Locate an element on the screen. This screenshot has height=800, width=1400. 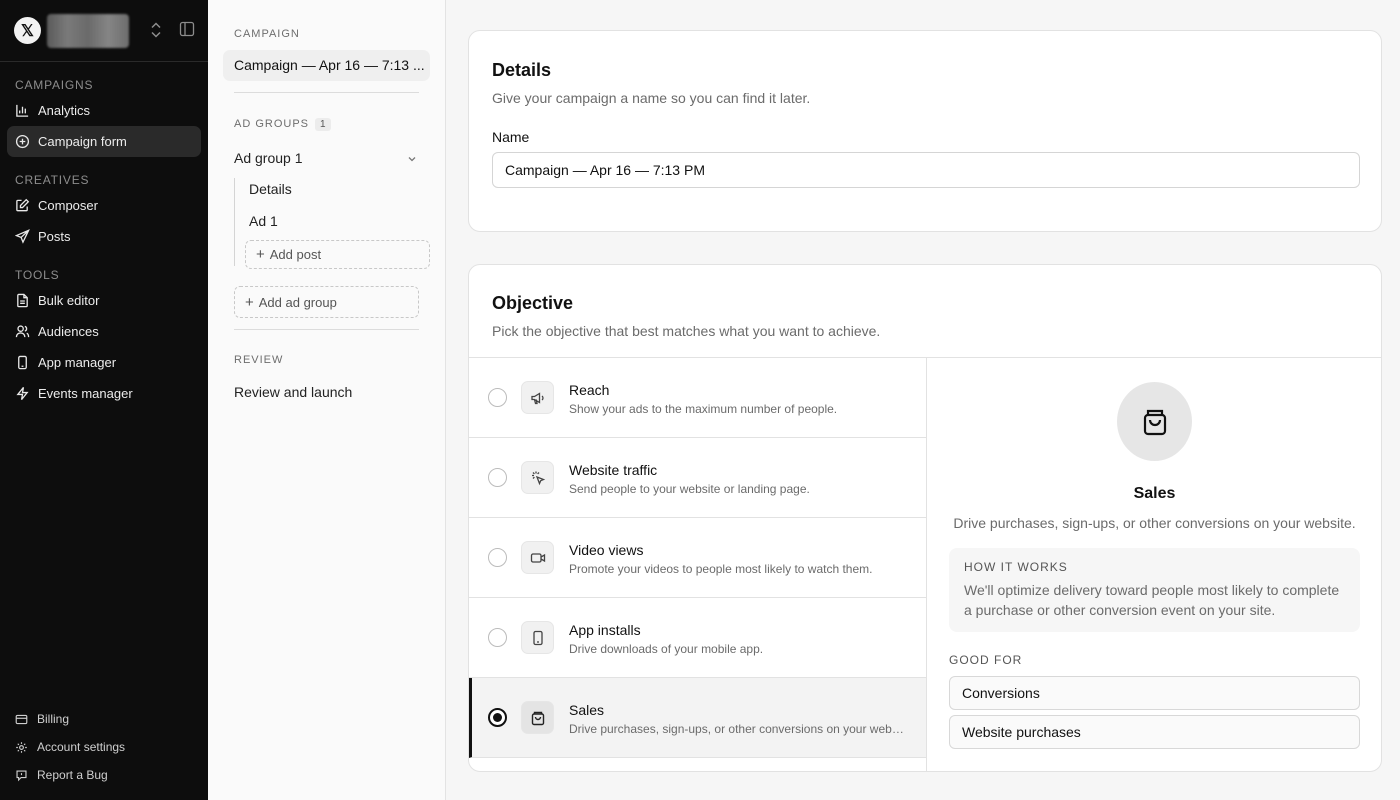
sidebar-item-report-bug: Report a Bug is located at coordinates (104, 775).